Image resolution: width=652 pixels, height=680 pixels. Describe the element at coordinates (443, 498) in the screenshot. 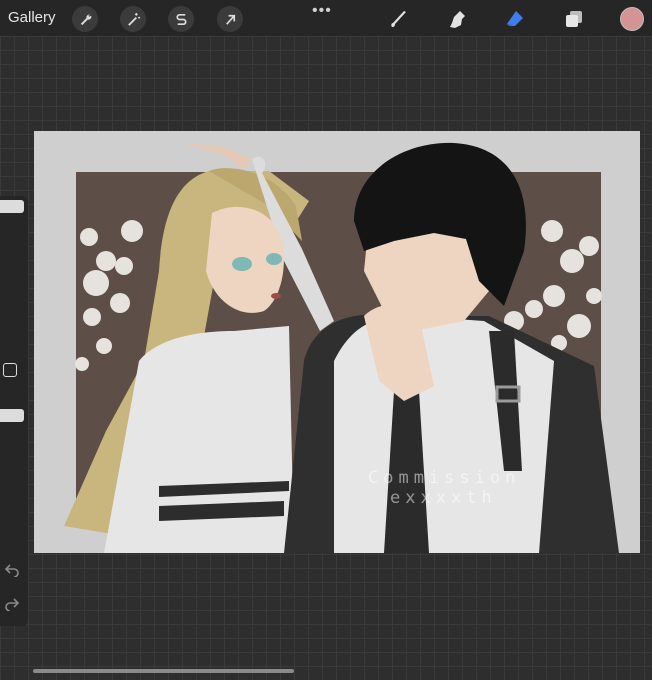

I see `watermark-line2: exxxxth` at that location.